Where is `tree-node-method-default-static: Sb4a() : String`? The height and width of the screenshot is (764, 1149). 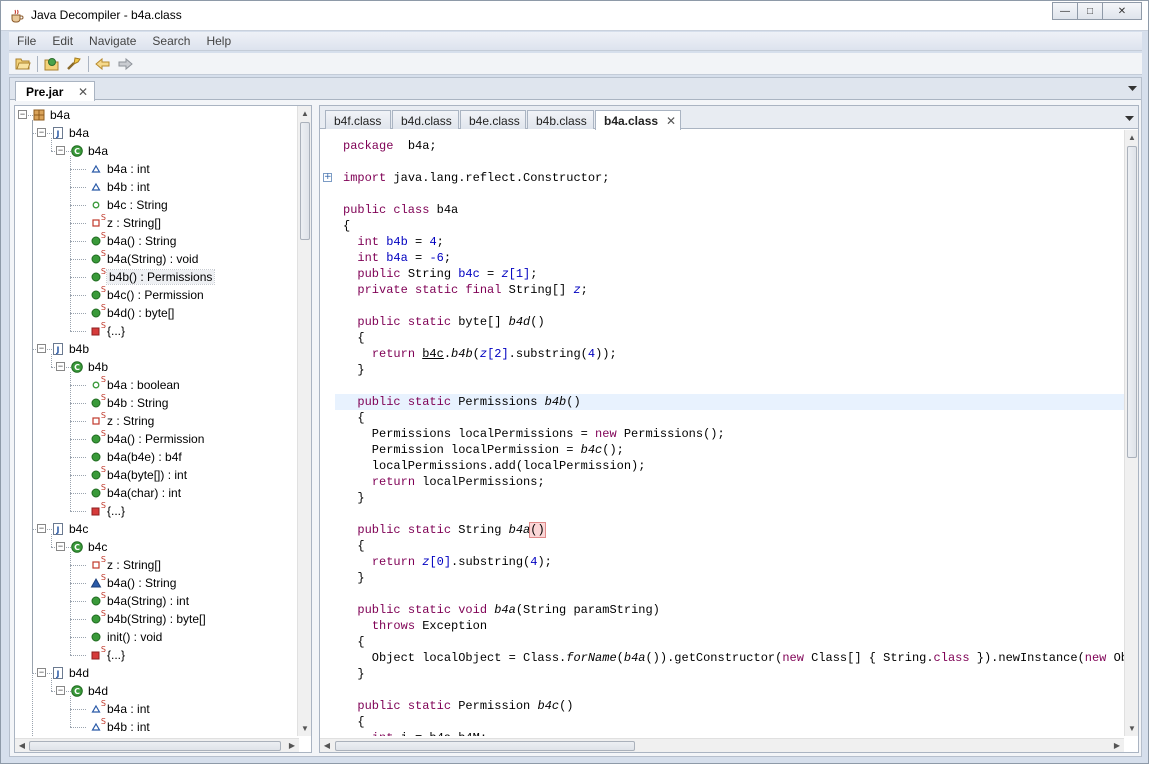 tree-node-method-default-static: Sb4a() : String is located at coordinates (133, 582).